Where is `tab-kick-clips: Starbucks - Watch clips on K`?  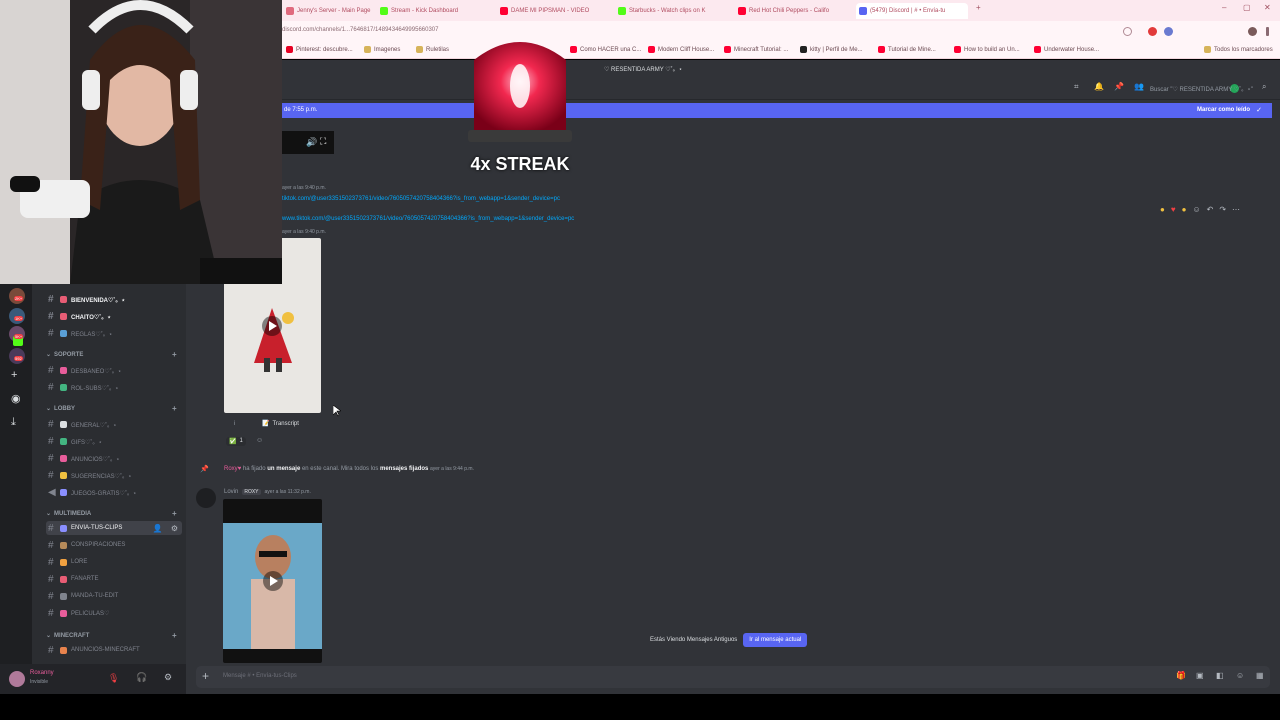
tab-kick-clips: Starbucks - Watch clips on K is located at coordinates (674, 11).